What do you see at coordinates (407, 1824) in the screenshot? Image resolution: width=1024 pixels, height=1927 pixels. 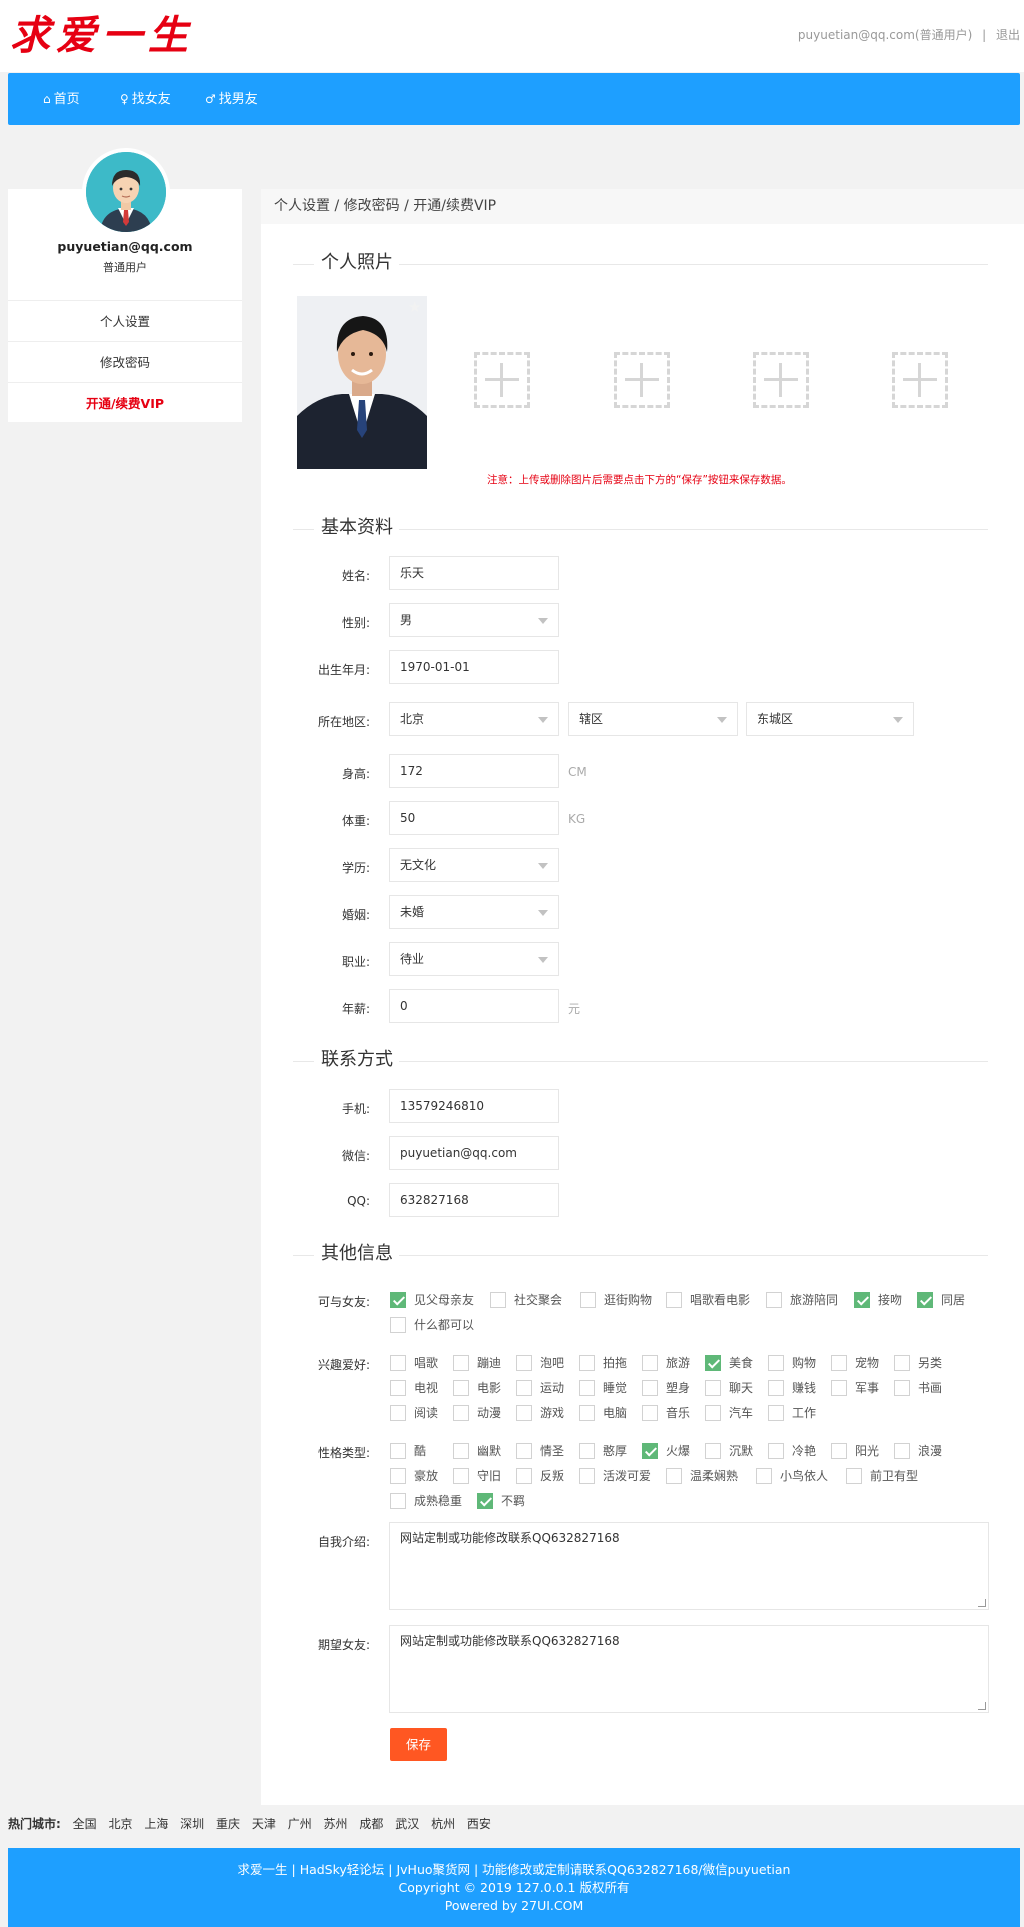 I see `city-link: 武汉` at bounding box center [407, 1824].